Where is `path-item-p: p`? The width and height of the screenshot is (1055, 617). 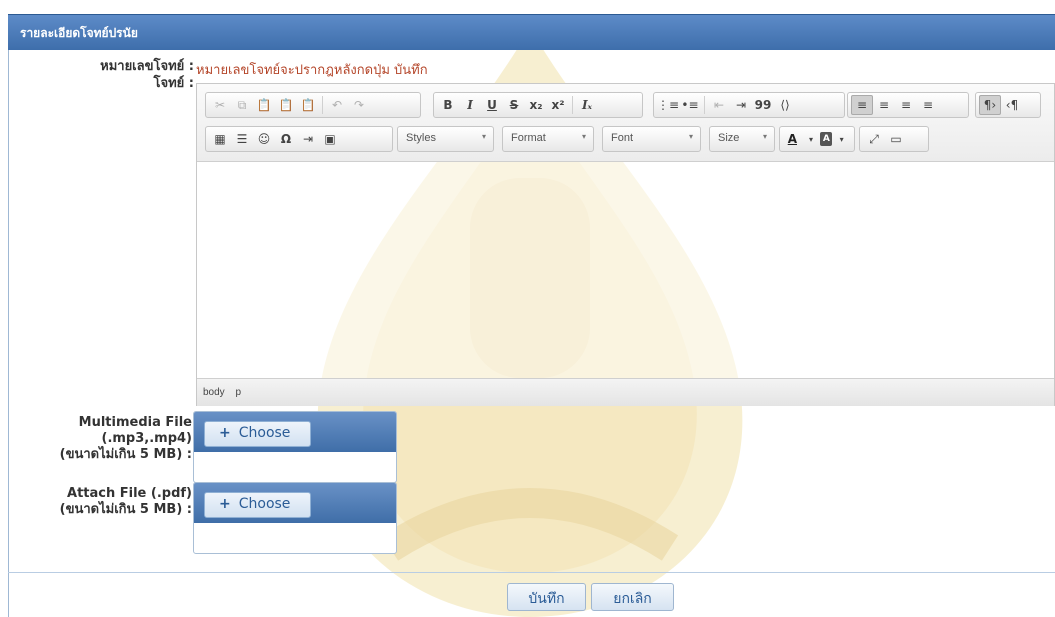 path-item-p: p is located at coordinates (238, 392).